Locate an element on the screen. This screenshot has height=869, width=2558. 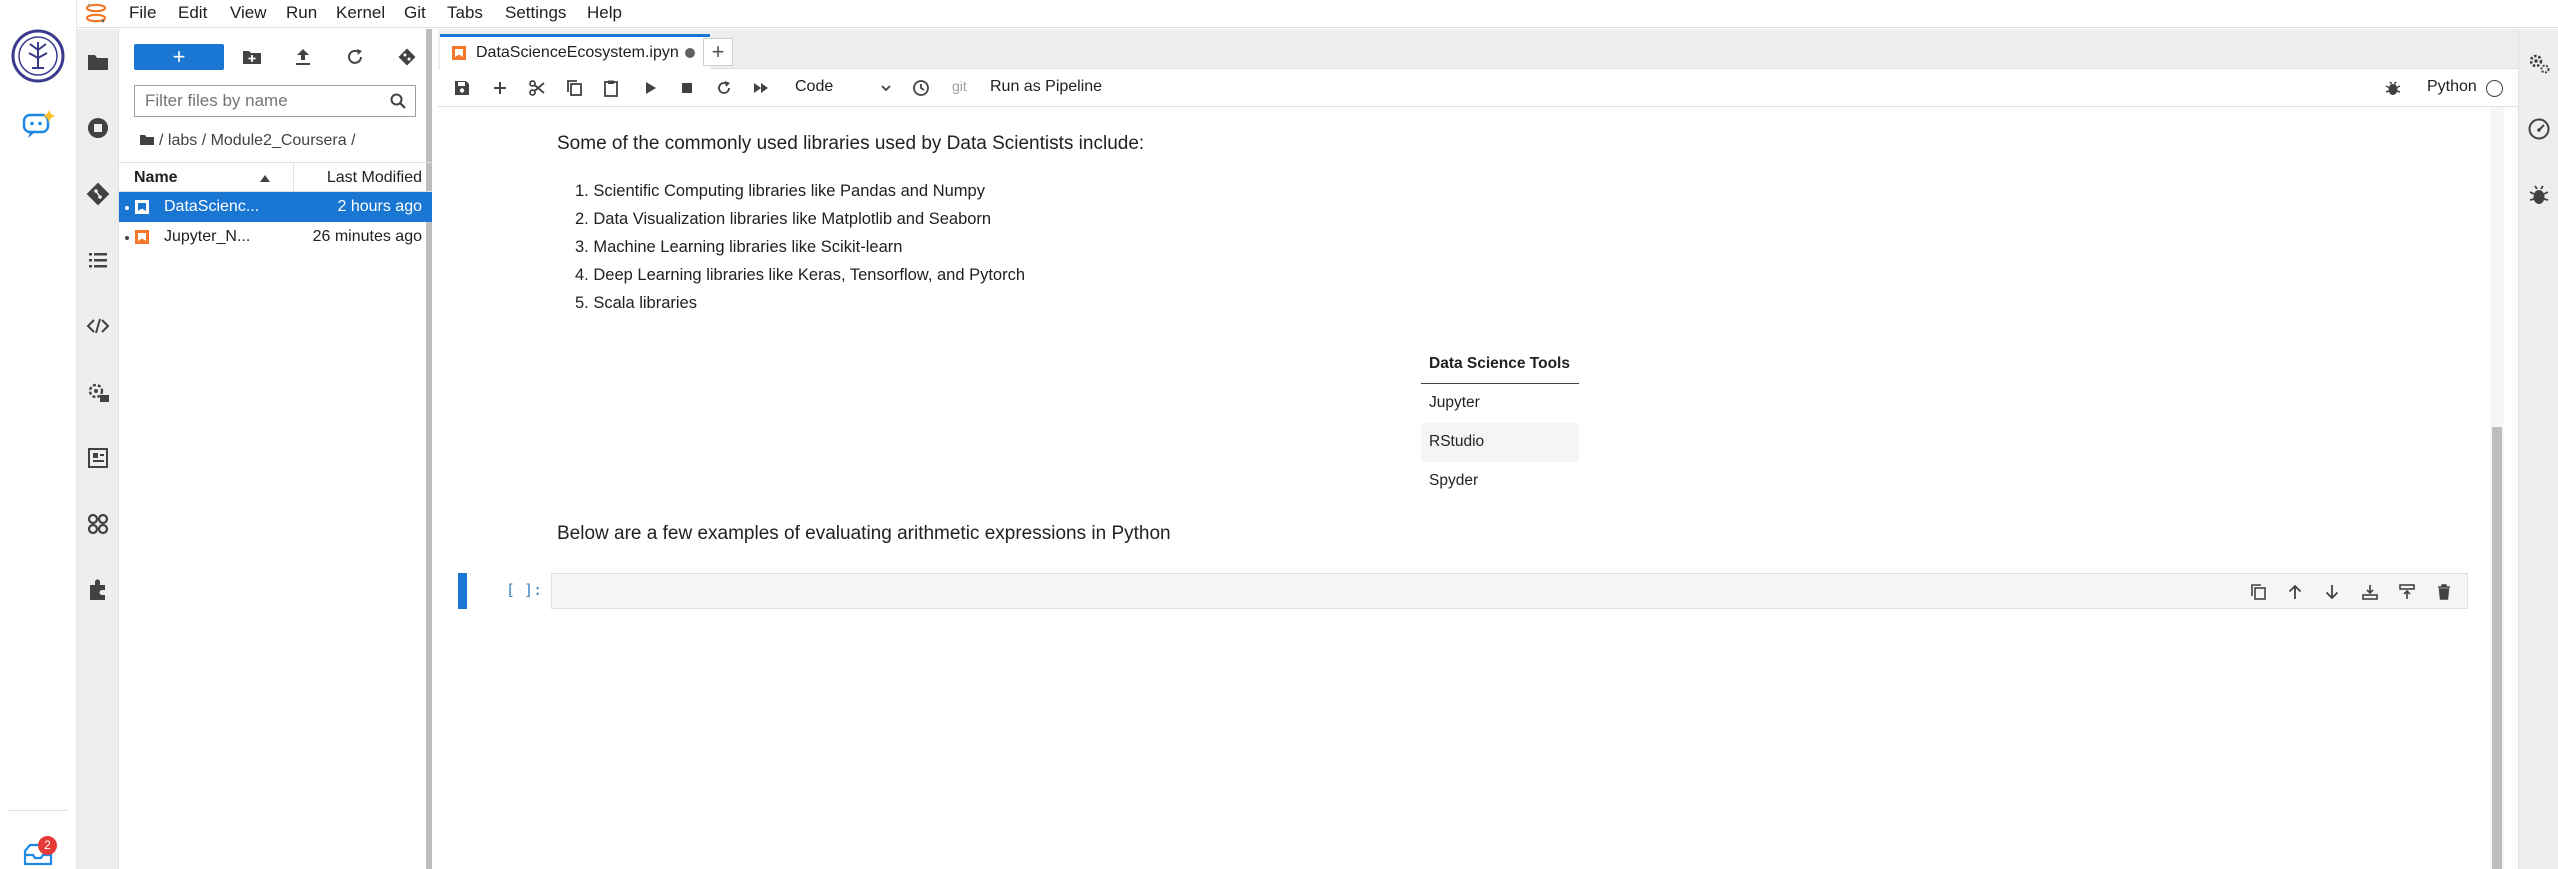
paste-icon is located at coordinates (611, 88).